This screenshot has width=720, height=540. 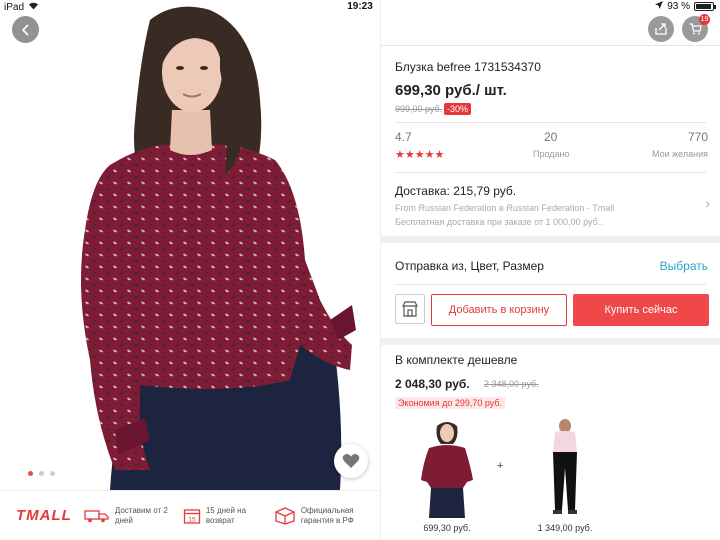 I want to click on section-gap, so click(x=550, y=239).